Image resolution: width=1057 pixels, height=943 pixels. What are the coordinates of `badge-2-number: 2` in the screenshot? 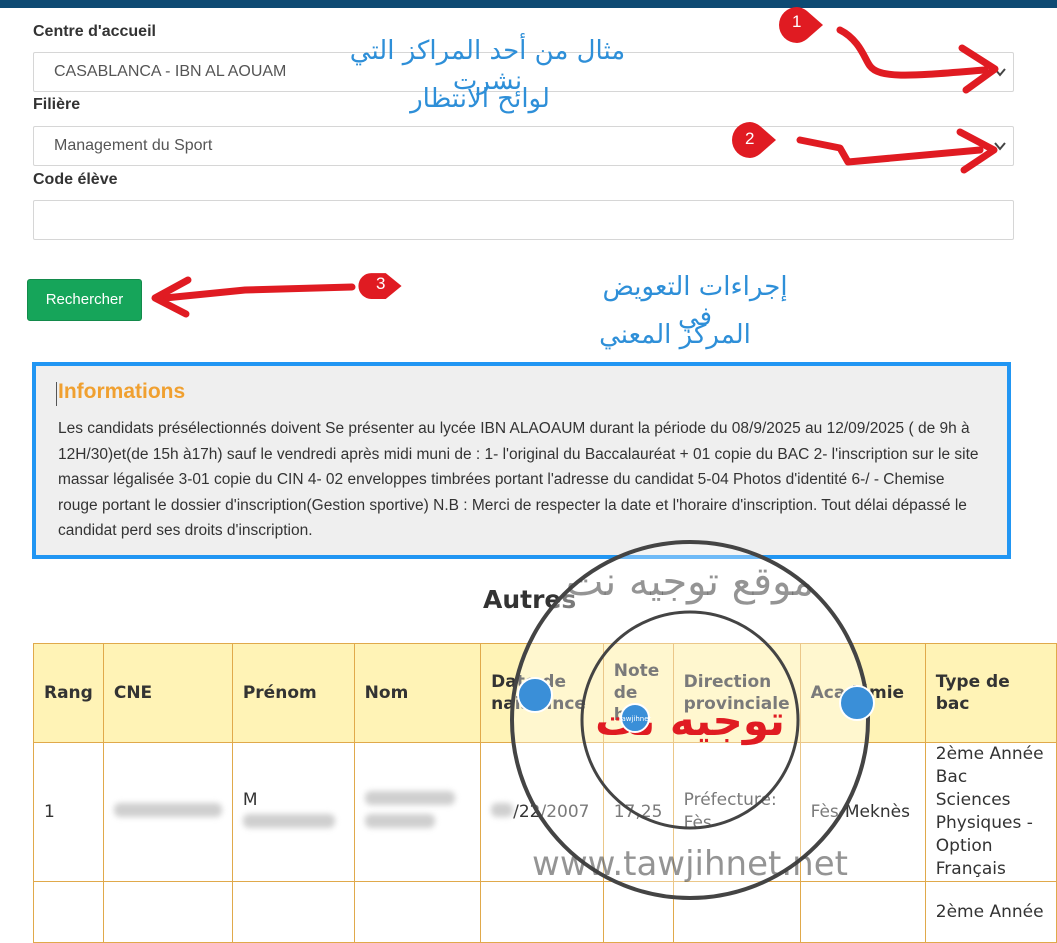 It's located at (750, 138).